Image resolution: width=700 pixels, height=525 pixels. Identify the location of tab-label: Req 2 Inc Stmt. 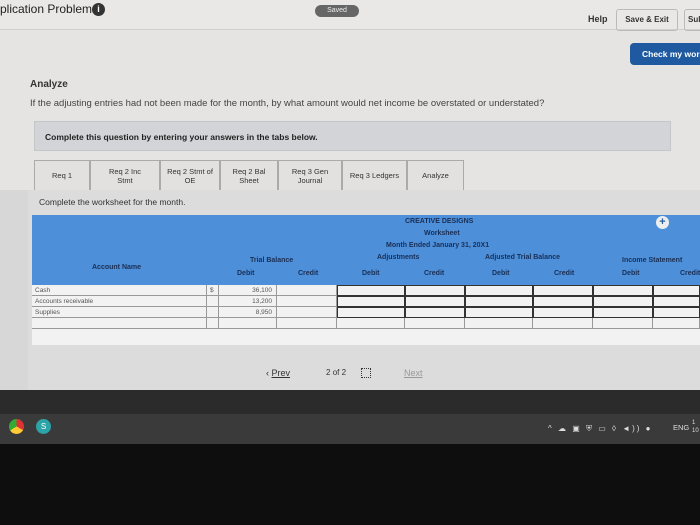
(125, 175).